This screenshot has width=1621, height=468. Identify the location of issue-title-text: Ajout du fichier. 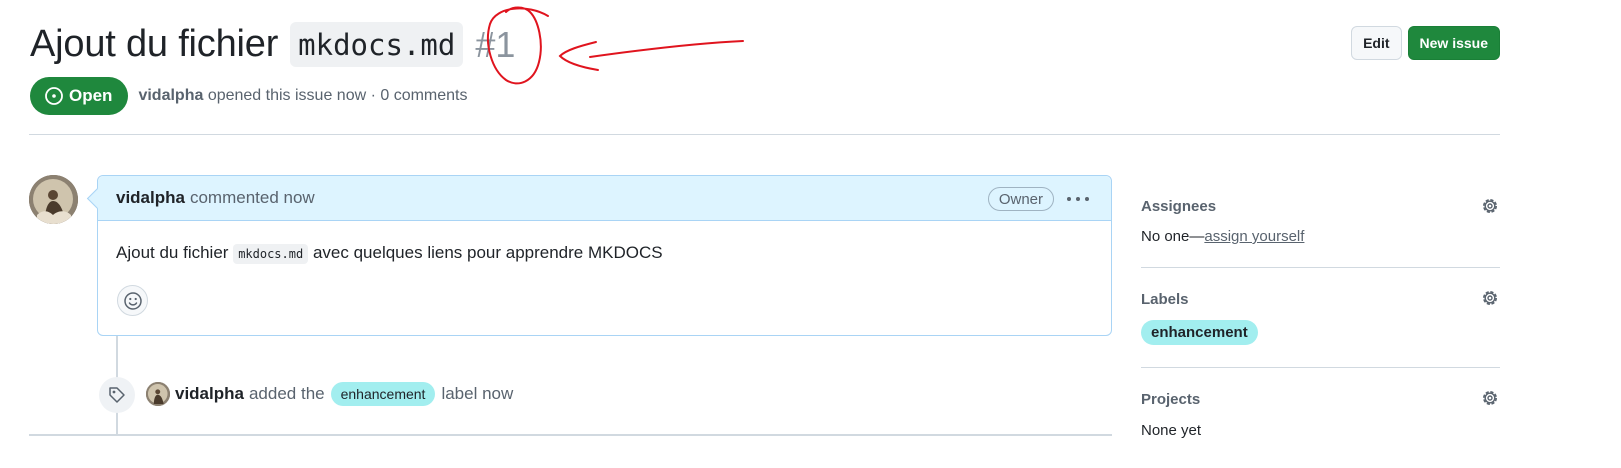
(154, 44).